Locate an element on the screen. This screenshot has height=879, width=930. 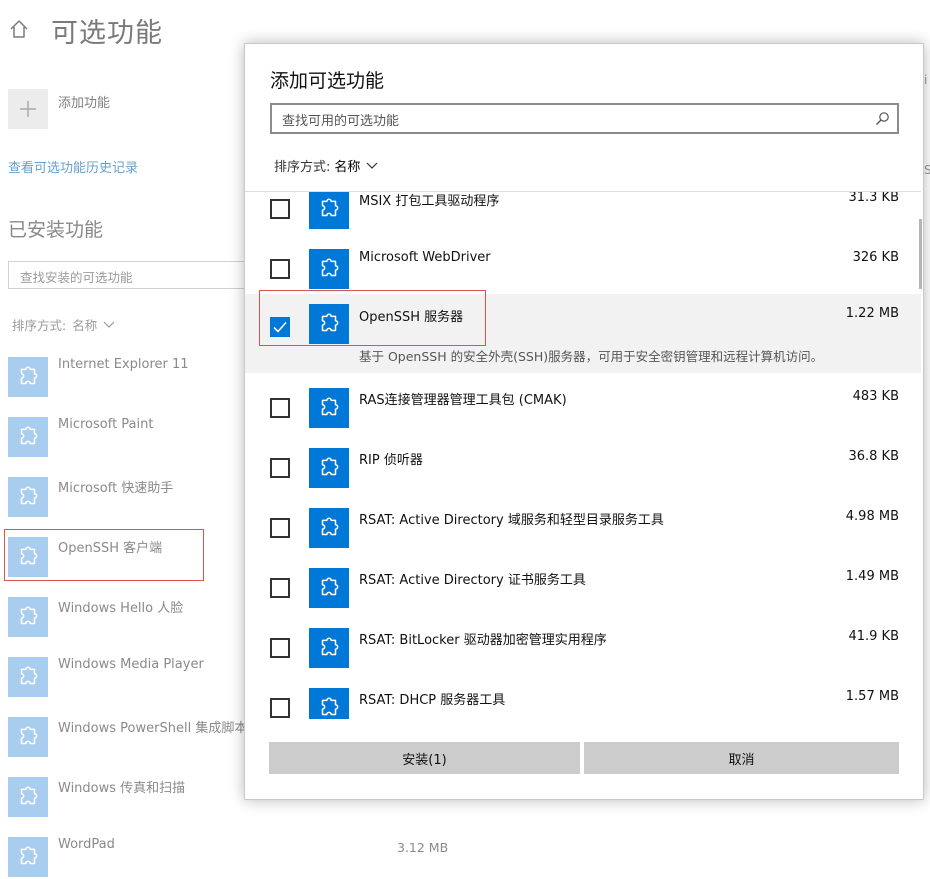
feature-name: RSAT: Active Directory 域服务和轻型目录服务工具 is located at coordinates (511, 520).